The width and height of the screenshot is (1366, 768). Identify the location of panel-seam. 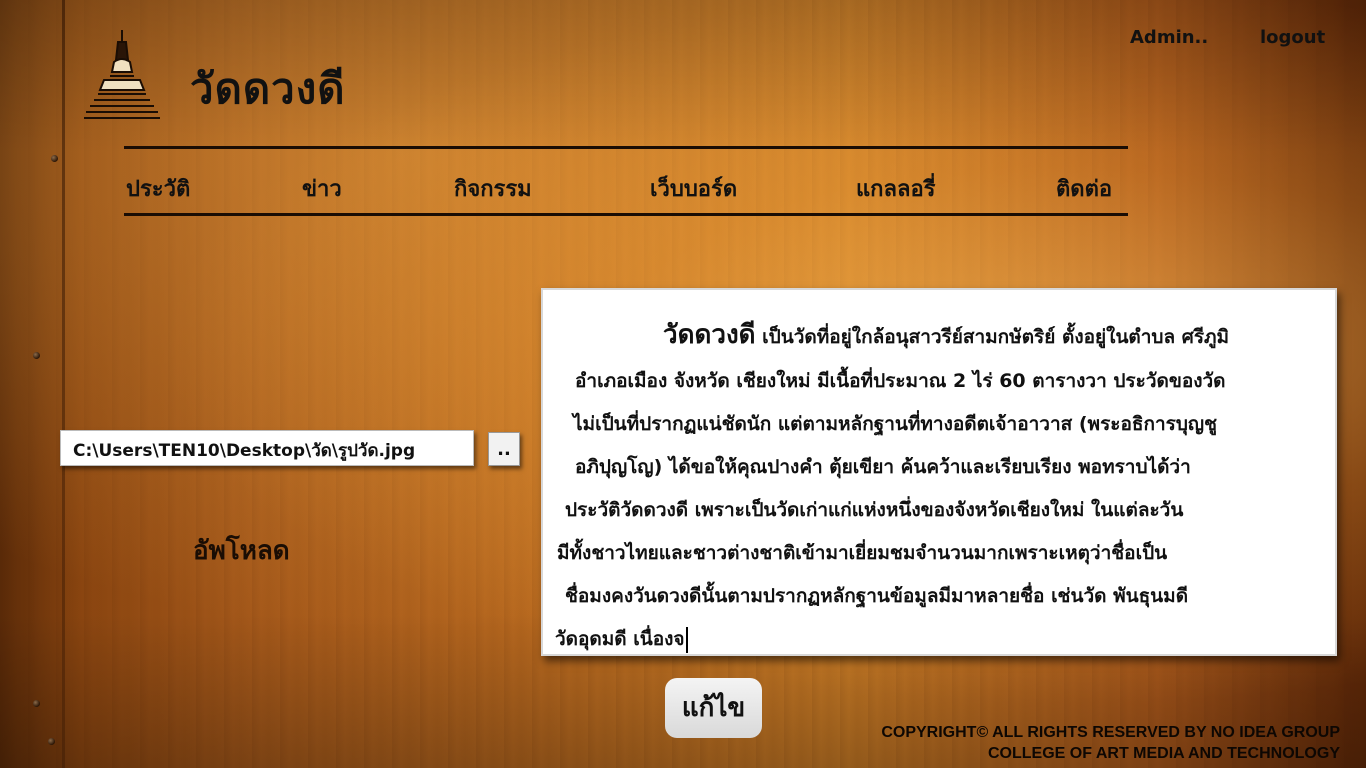
(63, 384).